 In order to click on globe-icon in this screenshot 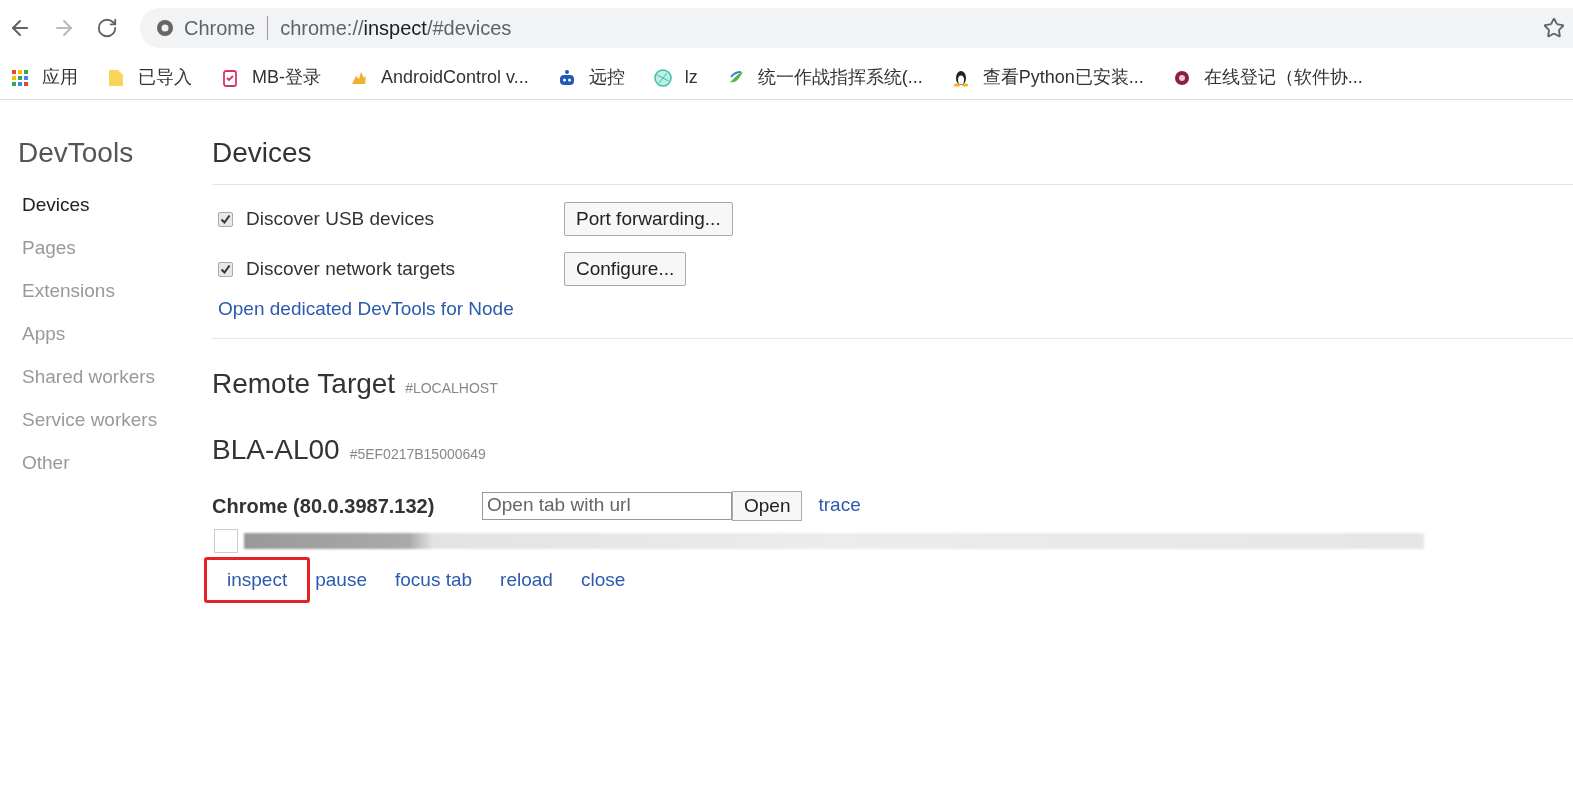, I will do `click(662, 77)`.